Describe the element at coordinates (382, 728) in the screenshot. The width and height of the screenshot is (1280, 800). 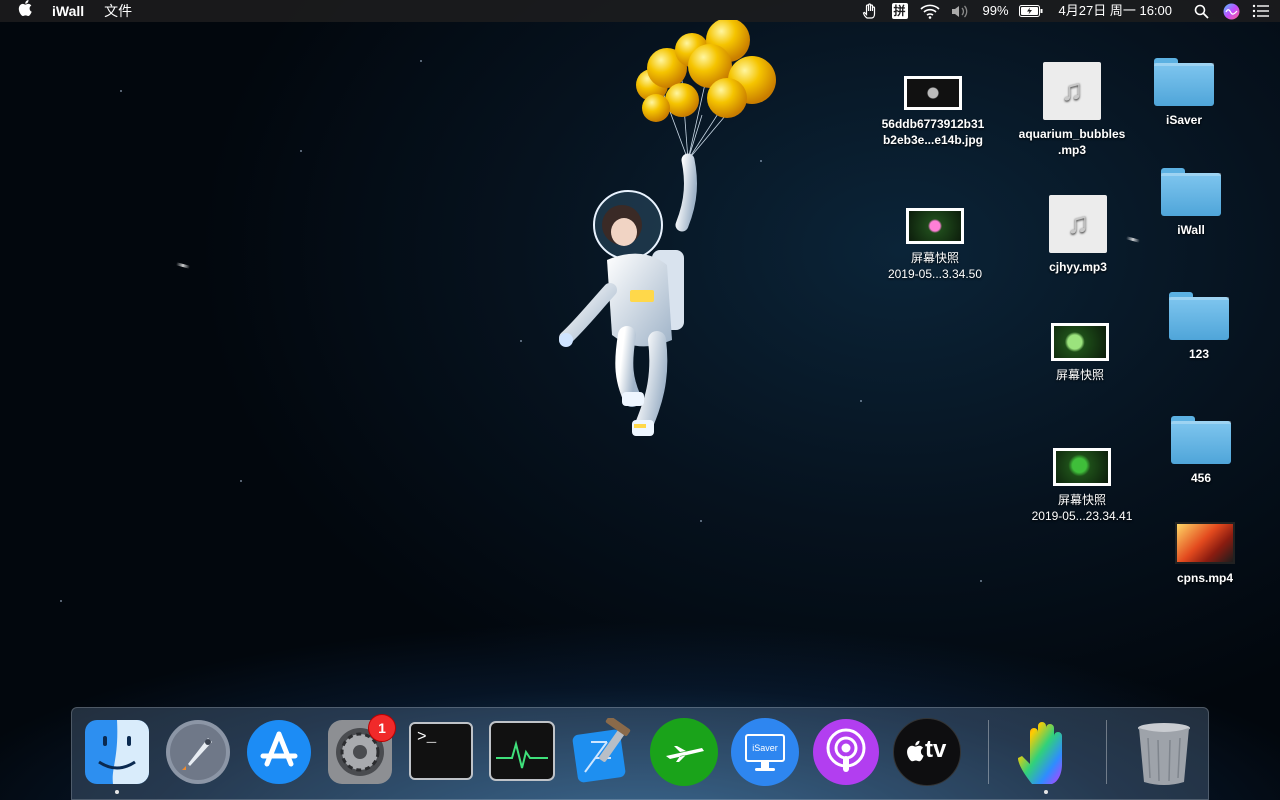
I see `notification-badge: 1` at that location.